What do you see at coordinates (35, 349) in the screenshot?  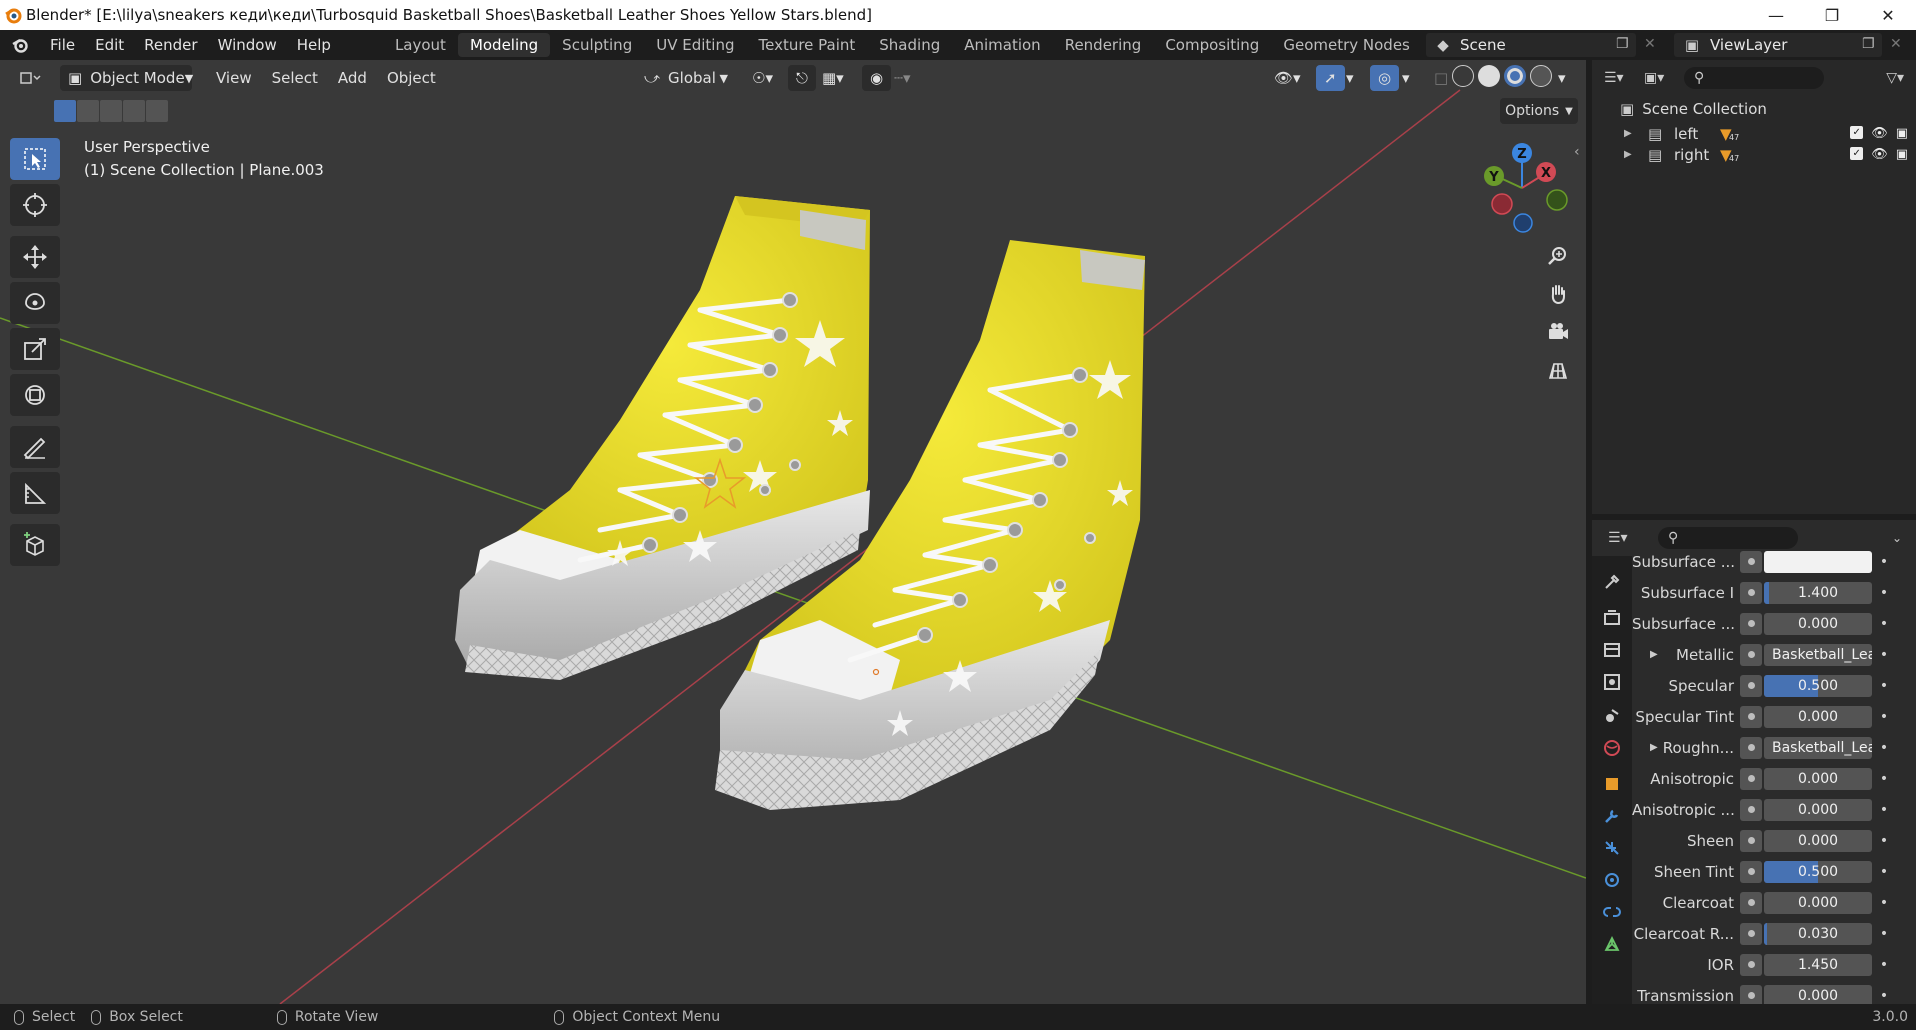 I see `scale-tool` at bounding box center [35, 349].